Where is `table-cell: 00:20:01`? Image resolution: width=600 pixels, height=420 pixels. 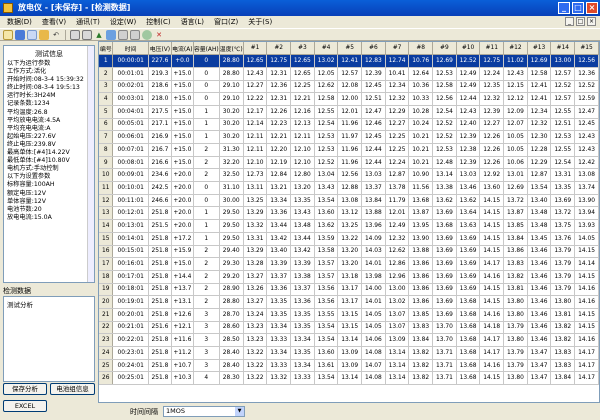 table-cell: 00:20:01 is located at coordinates (130, 315).